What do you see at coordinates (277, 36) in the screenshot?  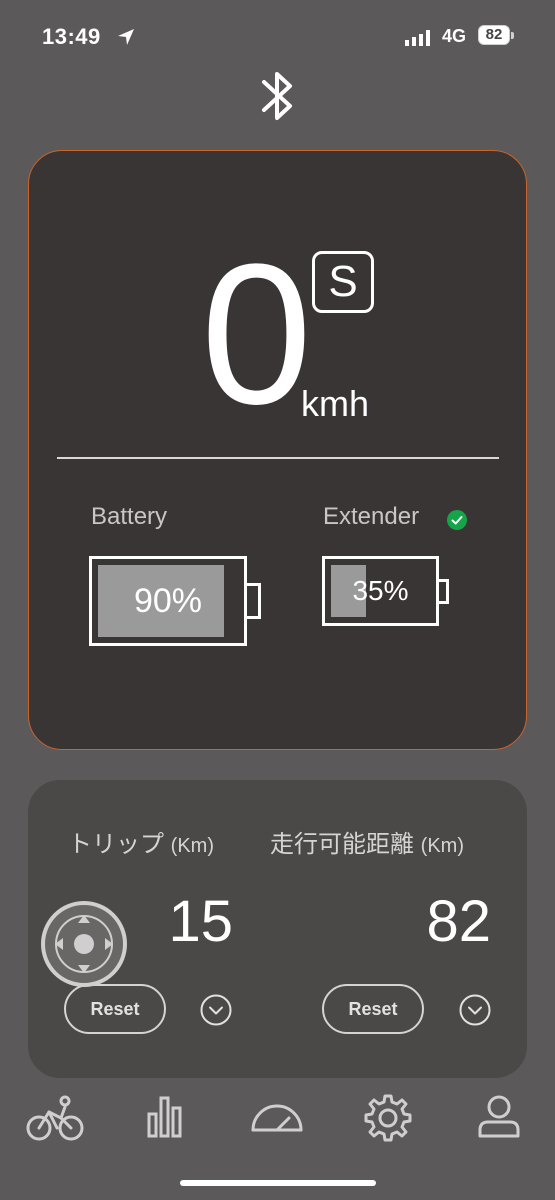 I see `status-bar: 13:49 4G 82` at bounding box center [277, 36].